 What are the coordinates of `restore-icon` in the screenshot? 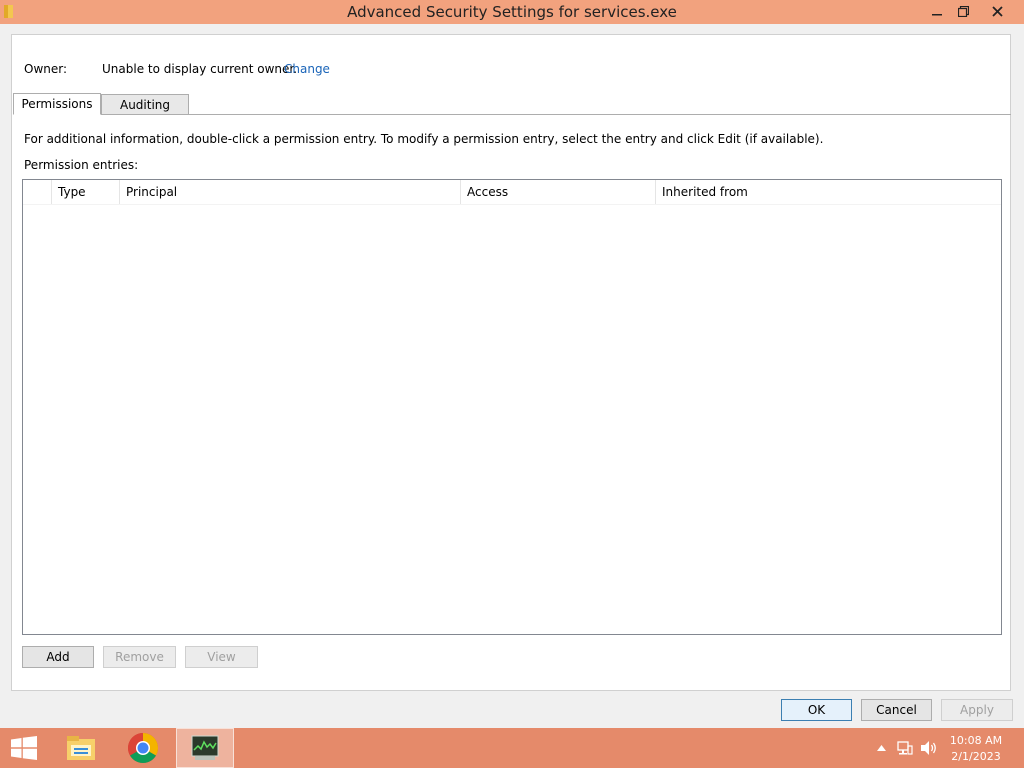 It's located at (963, 11).